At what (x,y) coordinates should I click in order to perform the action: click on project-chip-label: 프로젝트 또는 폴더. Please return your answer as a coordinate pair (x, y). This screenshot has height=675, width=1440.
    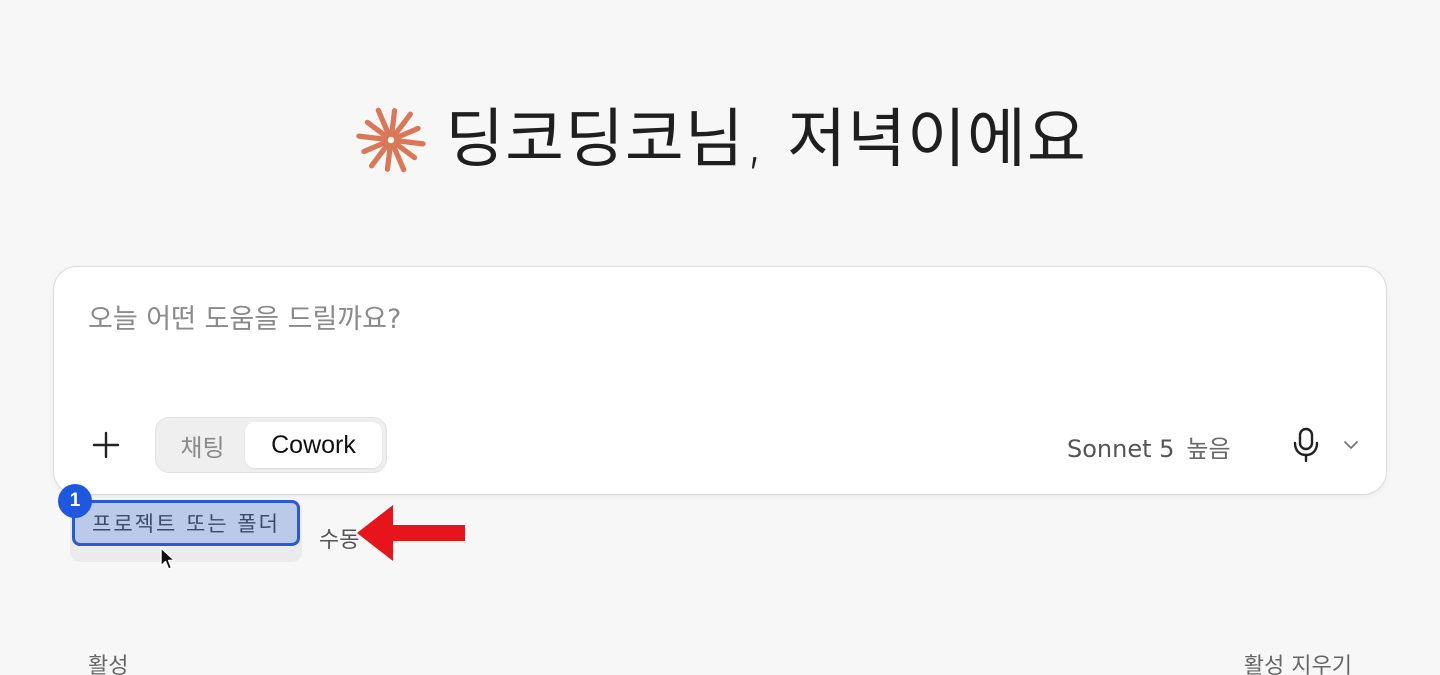
    Looking at the image, I should click on (186, 524).